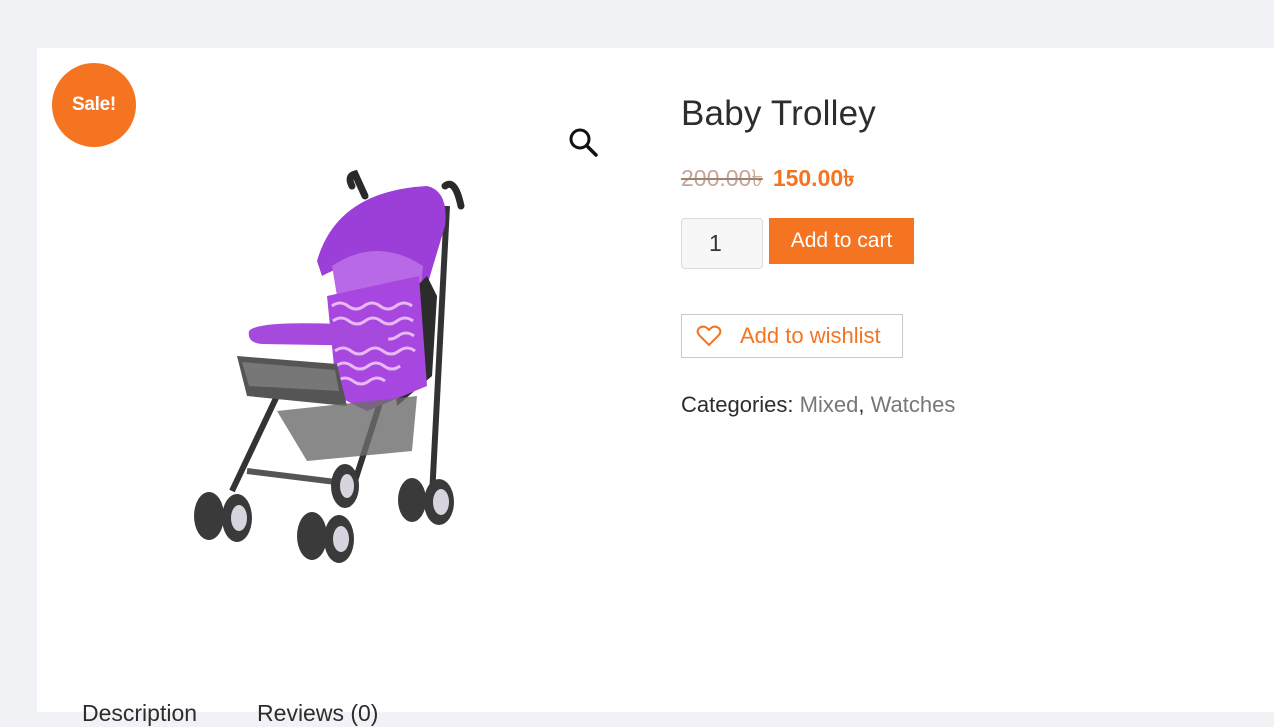 The height and width of the screenshot is (727, 1274). Describe the element at coordinates (94, 105) in the screenshot. I see `sale-badge: Sale!` at that location.